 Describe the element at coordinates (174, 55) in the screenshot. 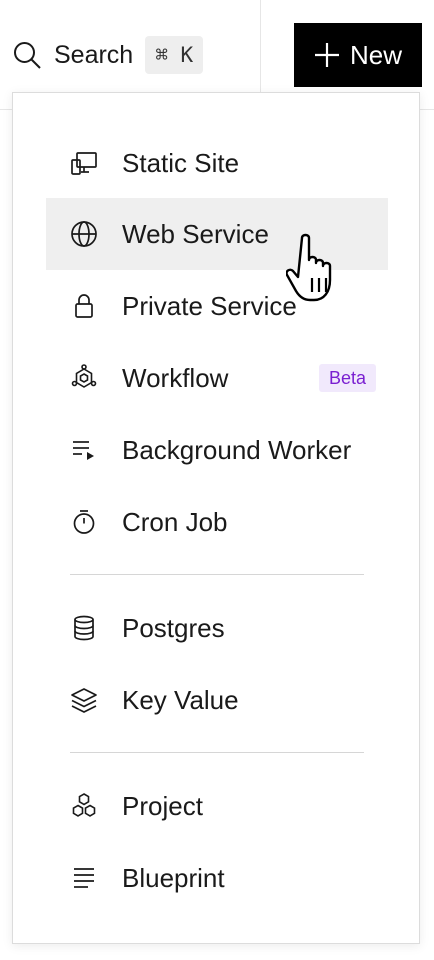

I see `search-shortcut: ⌘ K` at that location.